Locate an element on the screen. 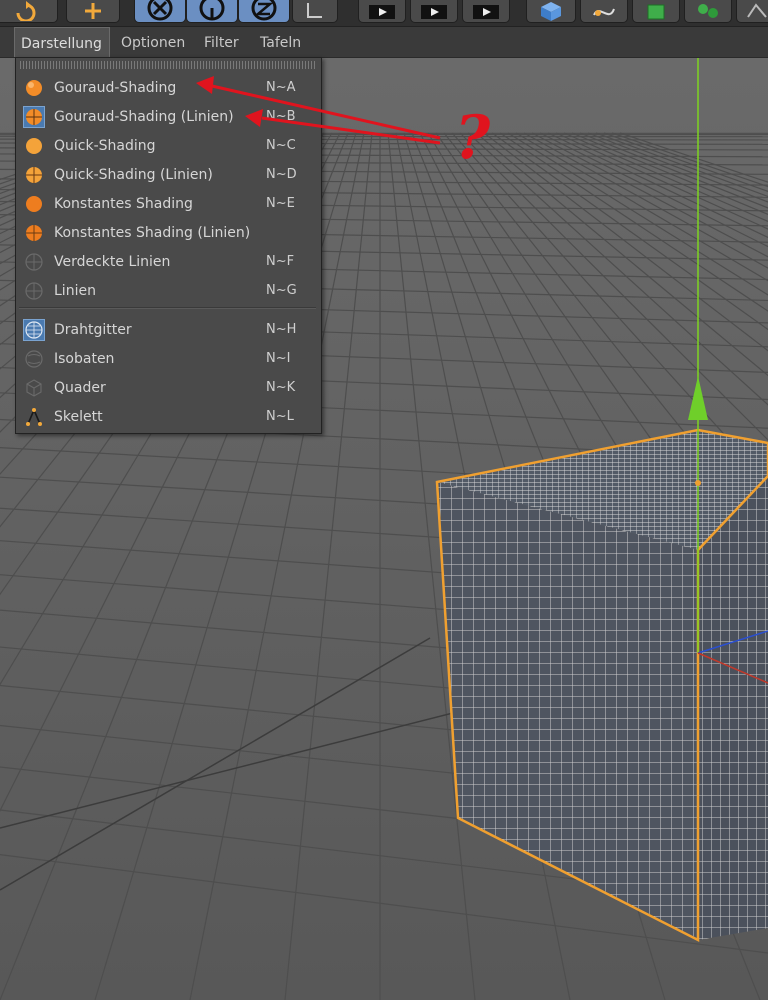 The height and width of the screenshot is (1000, 768). sphere-lines-icon is located at coordinates (34, 117).